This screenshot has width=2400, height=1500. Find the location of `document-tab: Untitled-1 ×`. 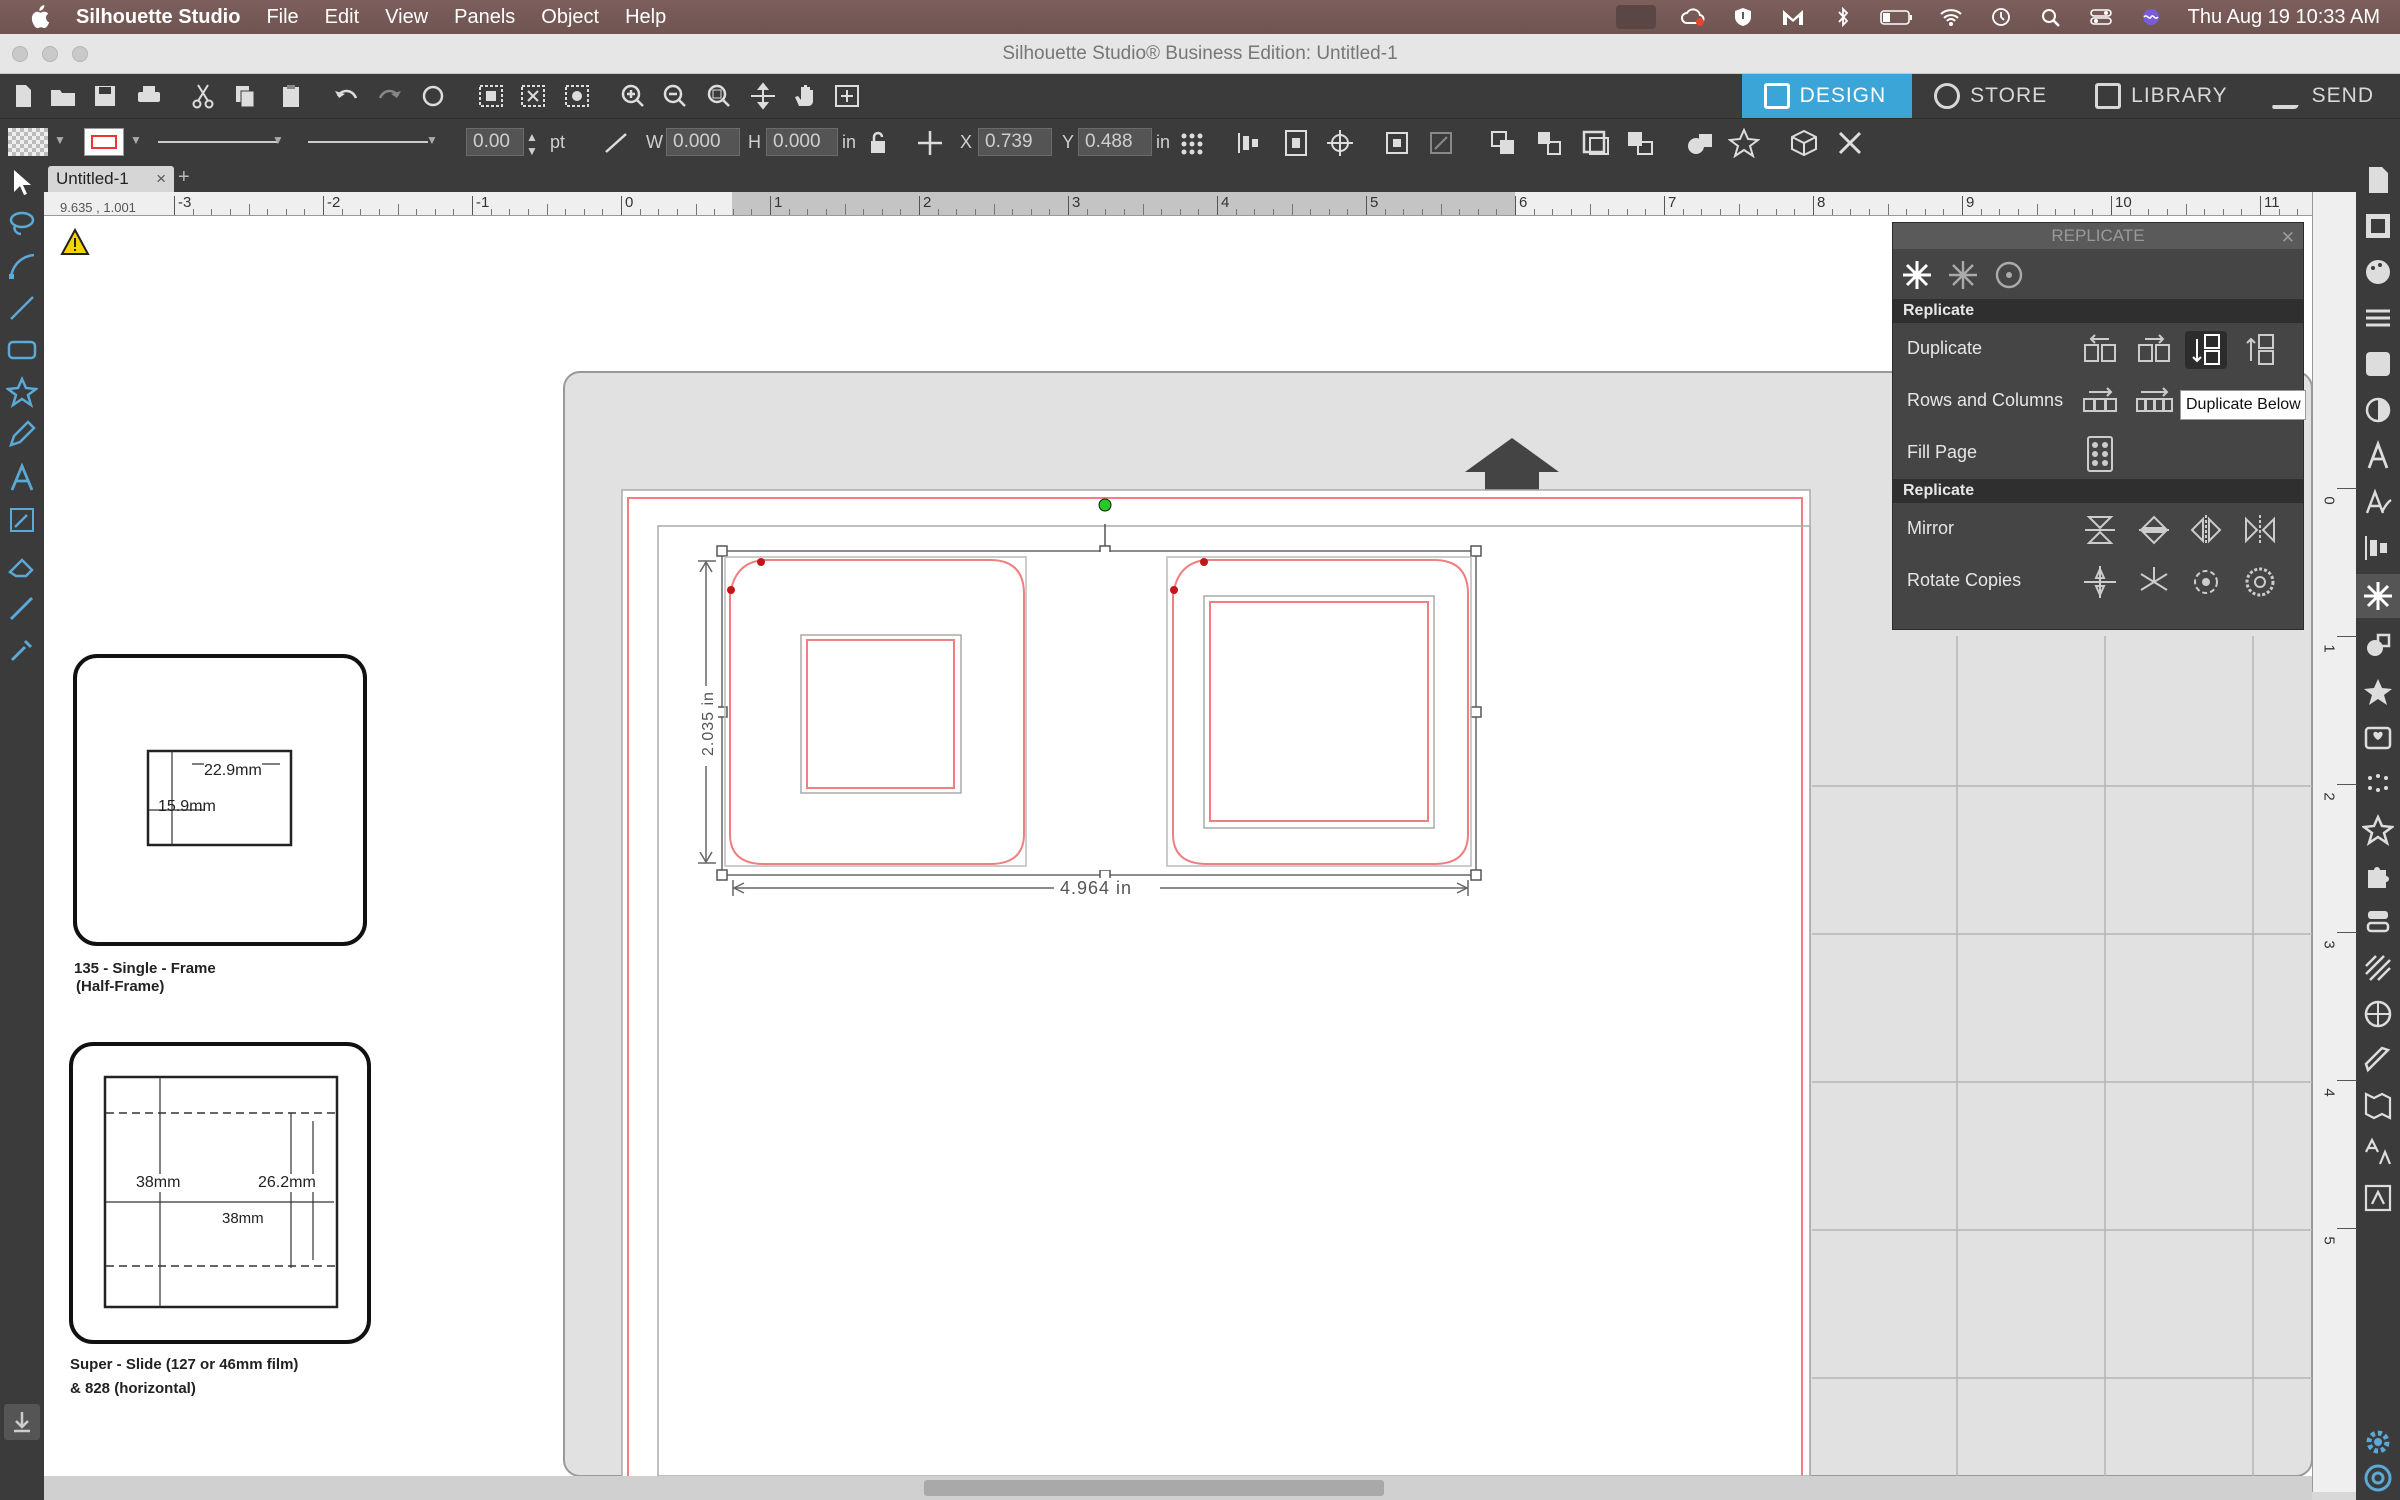

document-tab: Untitled-1 × is located at coordinates (111, 179).